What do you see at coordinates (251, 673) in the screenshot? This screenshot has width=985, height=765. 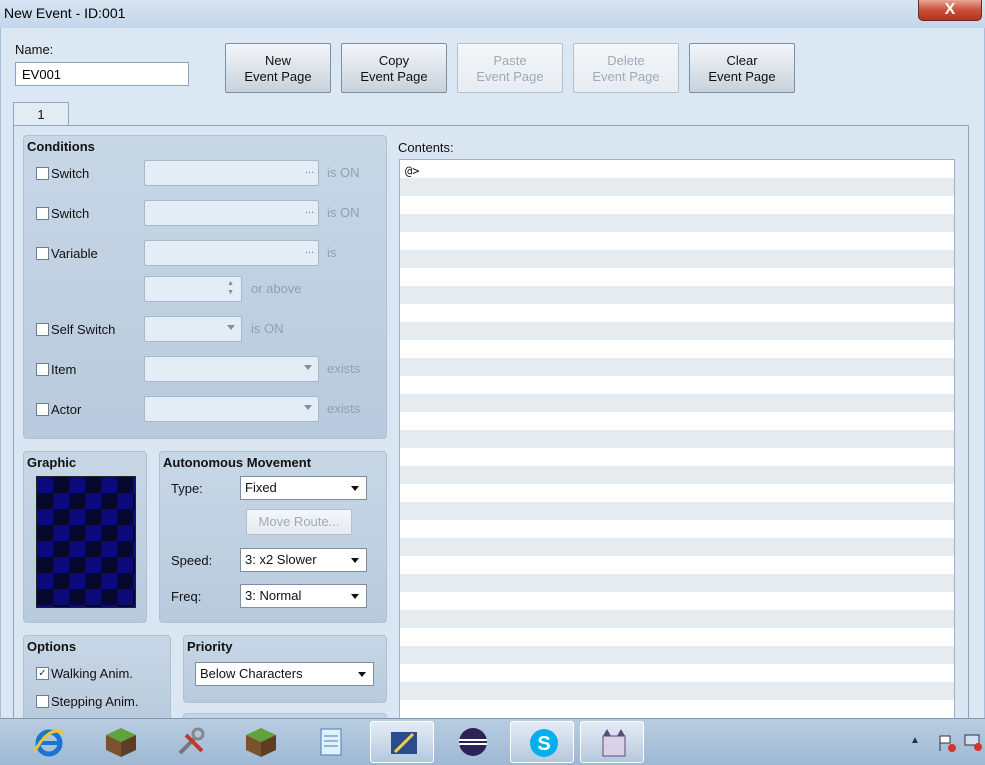 I see `priority-value: Below Characters` at bounding box center [251, 673].